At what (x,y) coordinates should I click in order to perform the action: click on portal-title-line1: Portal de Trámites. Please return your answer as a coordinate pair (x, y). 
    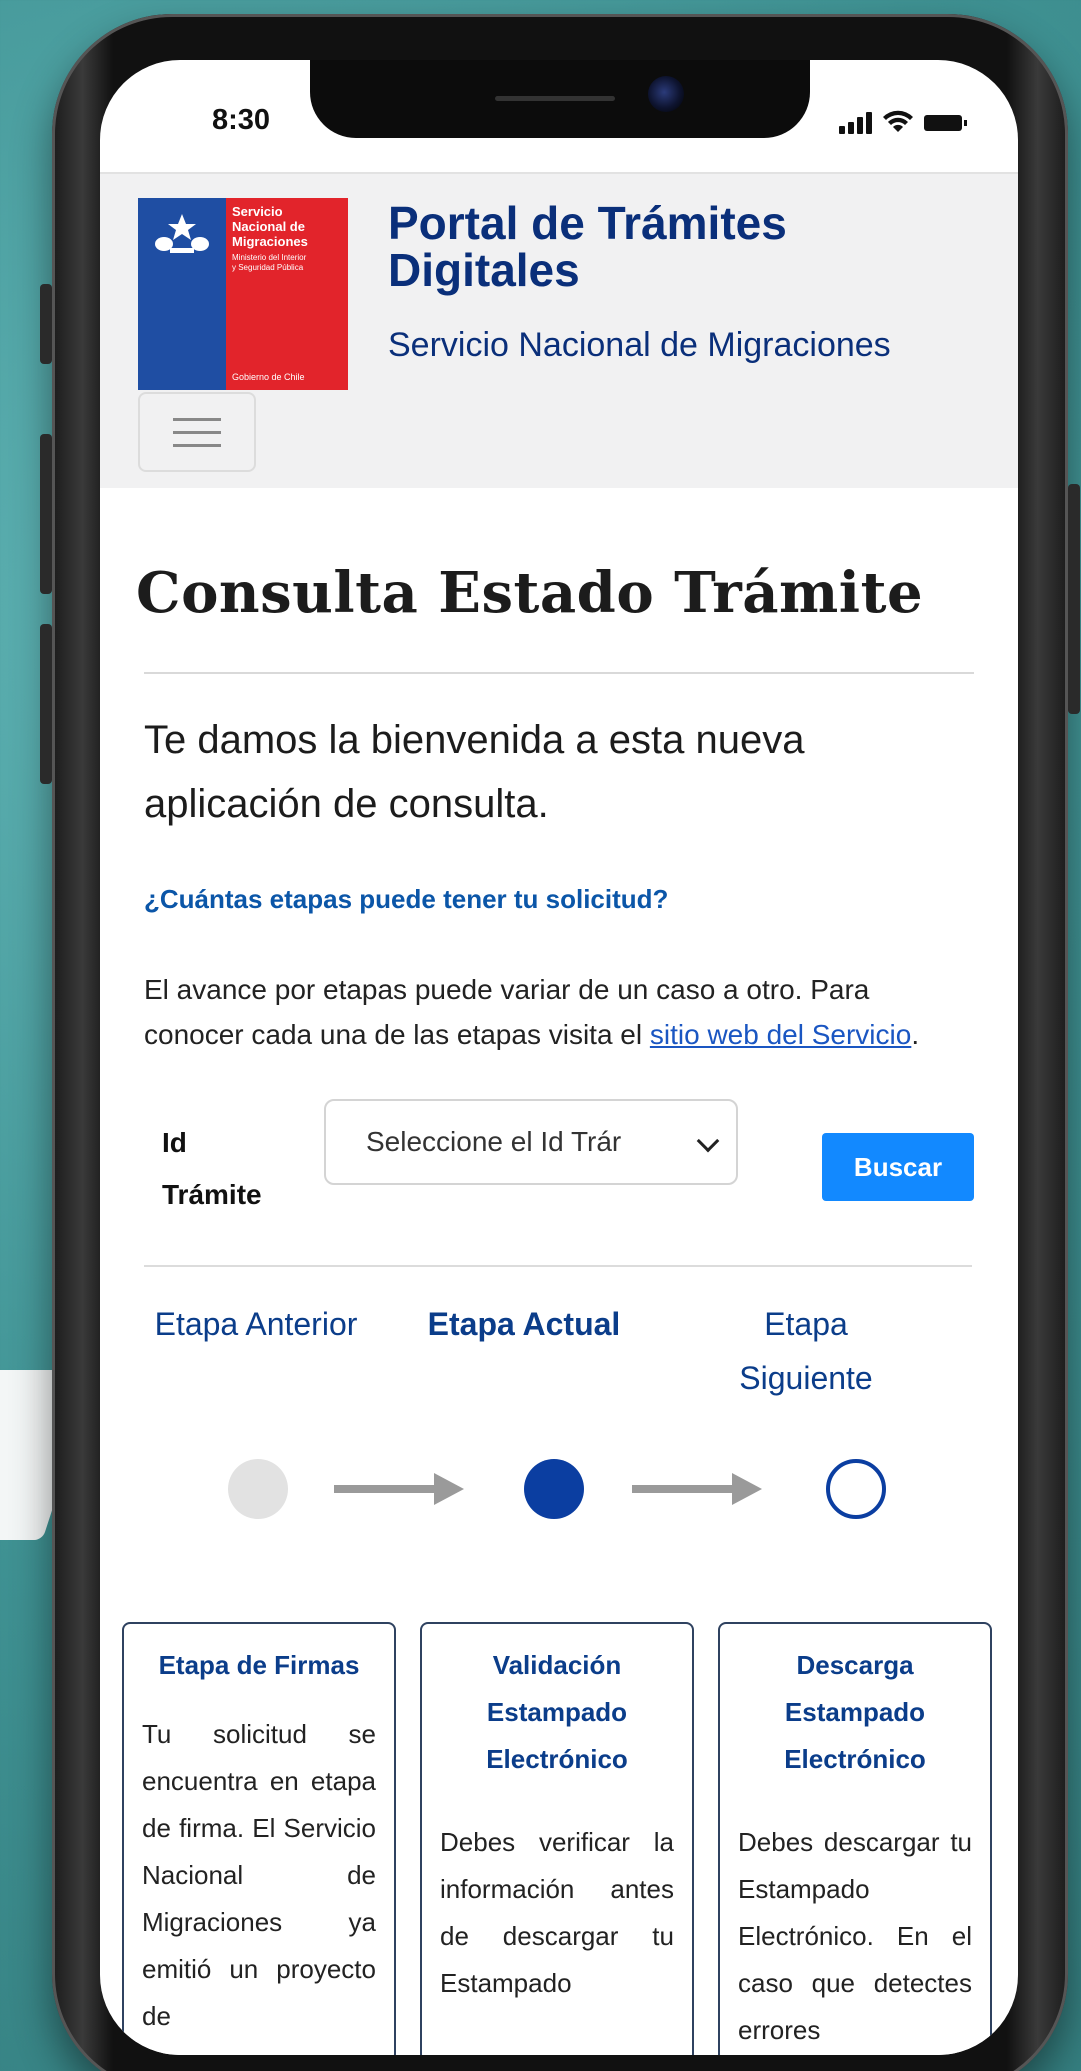
    Looking at the image, I should click on (587, 223).